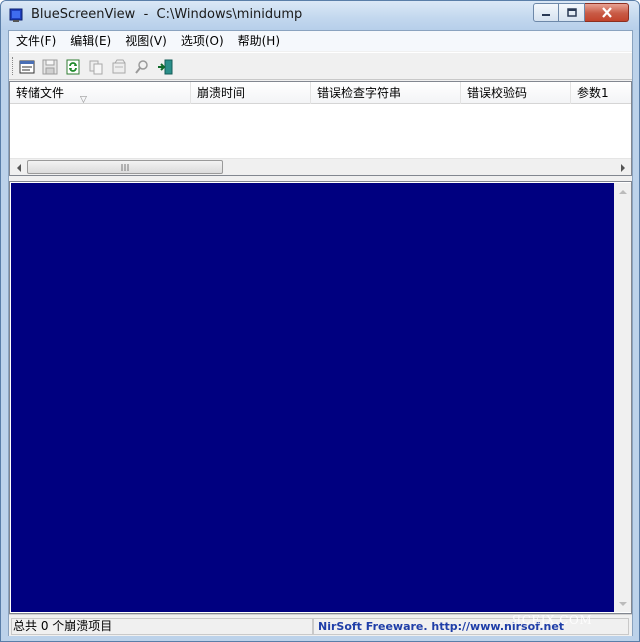  I want to click on scroll-right-button, so click(622, 167).